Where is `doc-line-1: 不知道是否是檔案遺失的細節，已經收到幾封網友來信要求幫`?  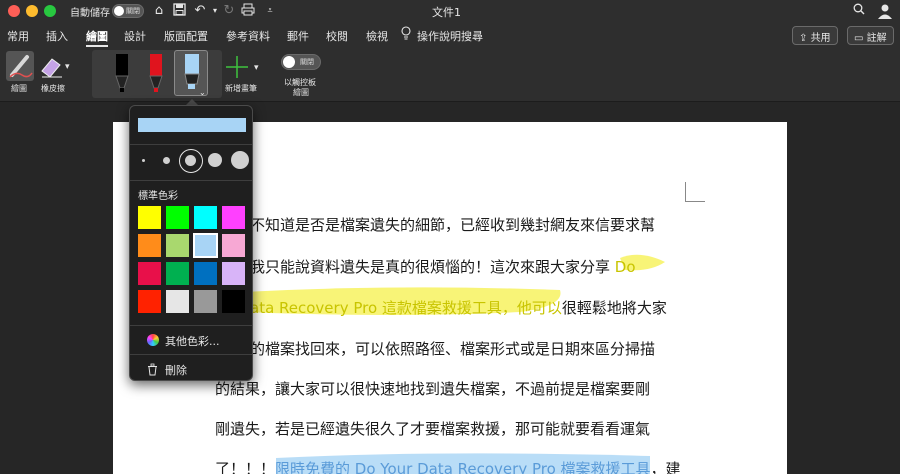
doc-line-1: 不知道是否是檔案遺失的細節，已經收到幾封網友來信要求幫 is located at coordinates (453, 225).